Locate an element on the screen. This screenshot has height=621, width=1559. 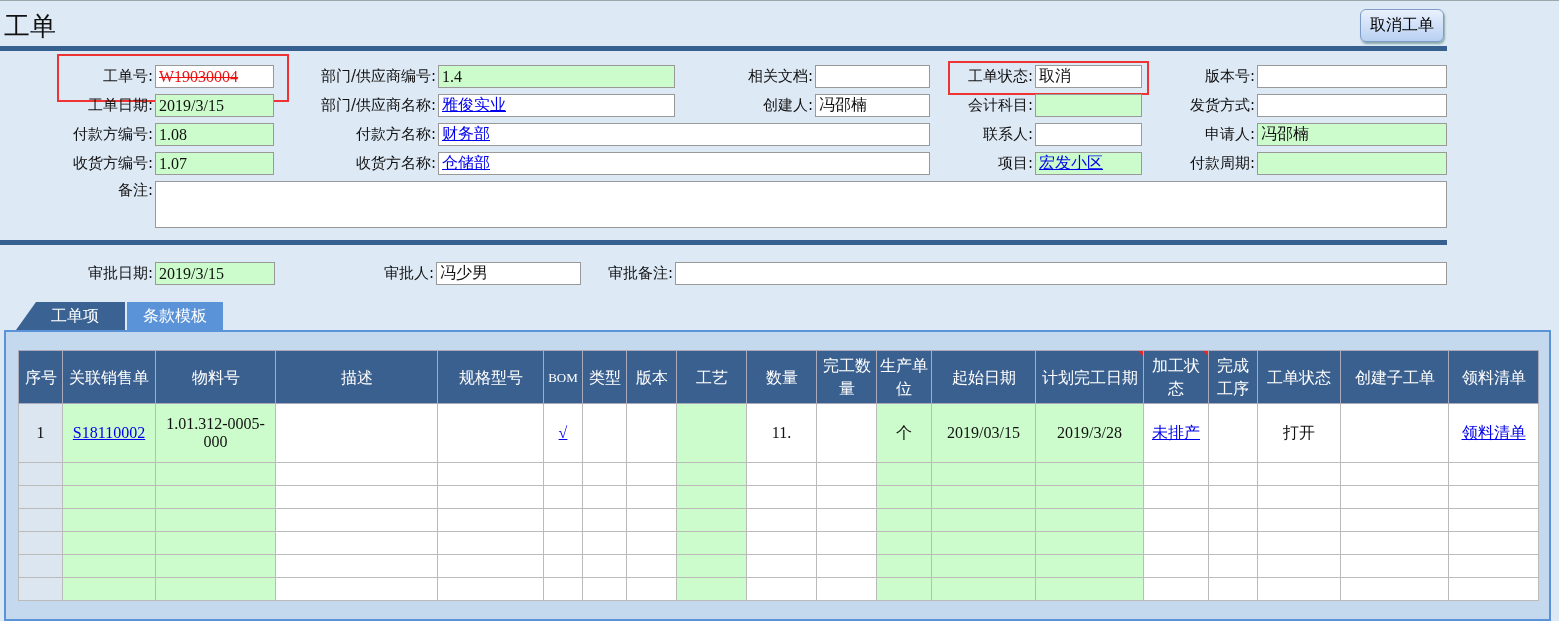
link: 仓储部 is located at coordinates (466, 163).